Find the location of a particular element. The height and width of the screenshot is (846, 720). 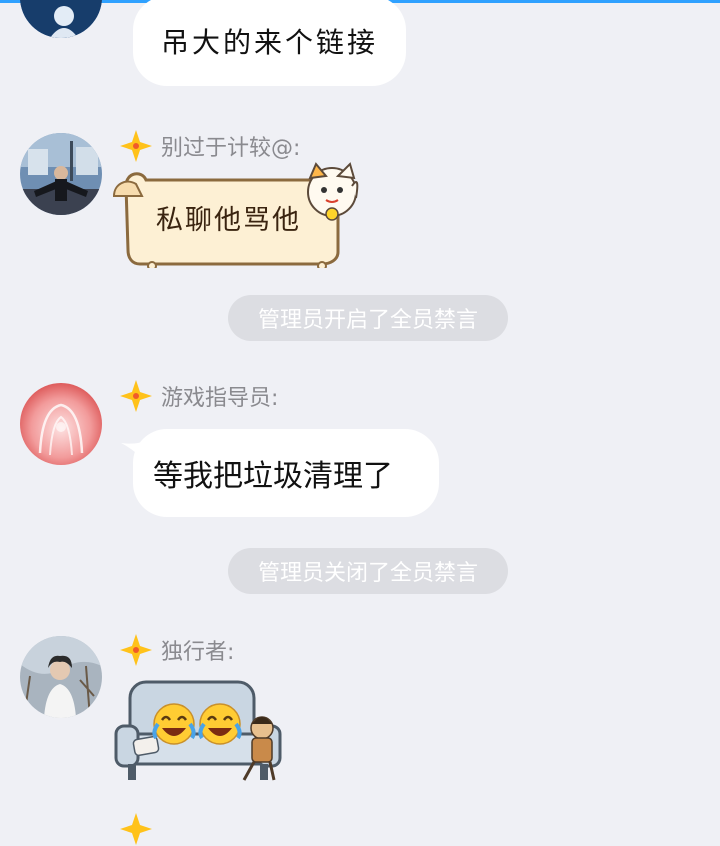

message-bubble: 吊大的来个链接 is located at coordinates (269, 43).